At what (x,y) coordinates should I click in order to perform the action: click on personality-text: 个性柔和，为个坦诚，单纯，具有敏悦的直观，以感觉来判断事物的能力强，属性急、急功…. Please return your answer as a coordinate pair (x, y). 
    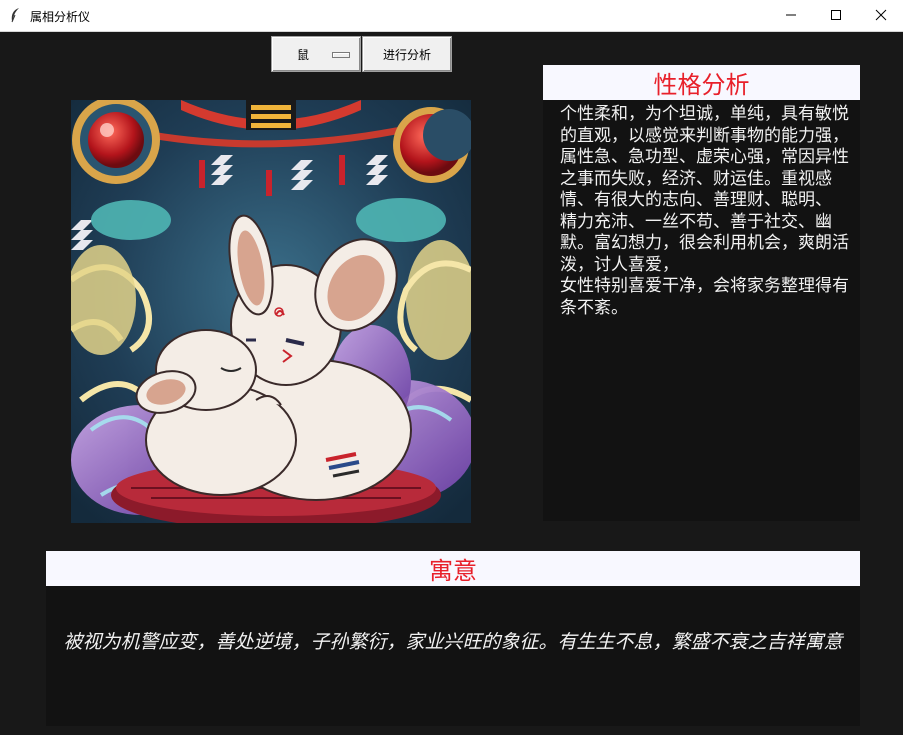
    Looking at the image, I should click on (704, 211).